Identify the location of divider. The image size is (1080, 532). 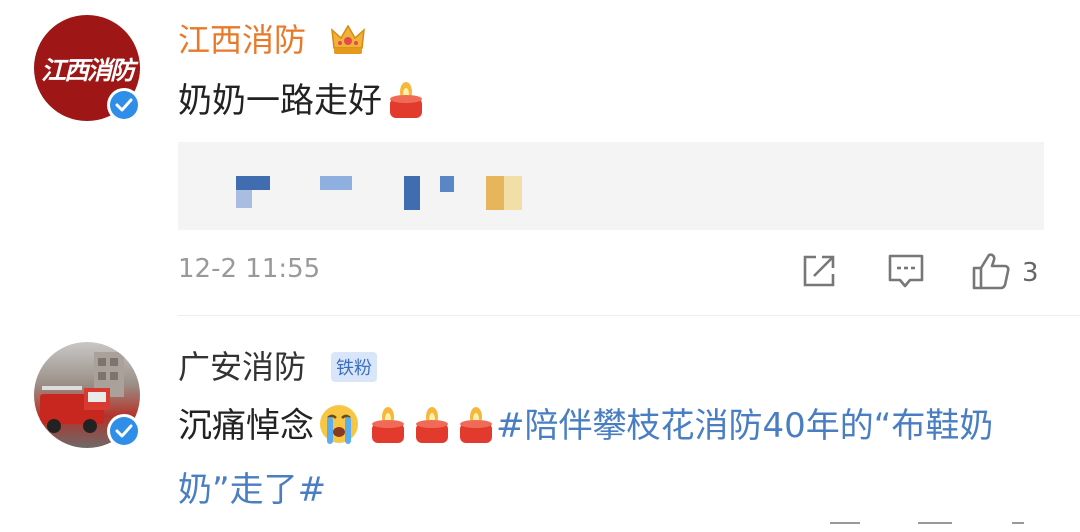
(629, 315).